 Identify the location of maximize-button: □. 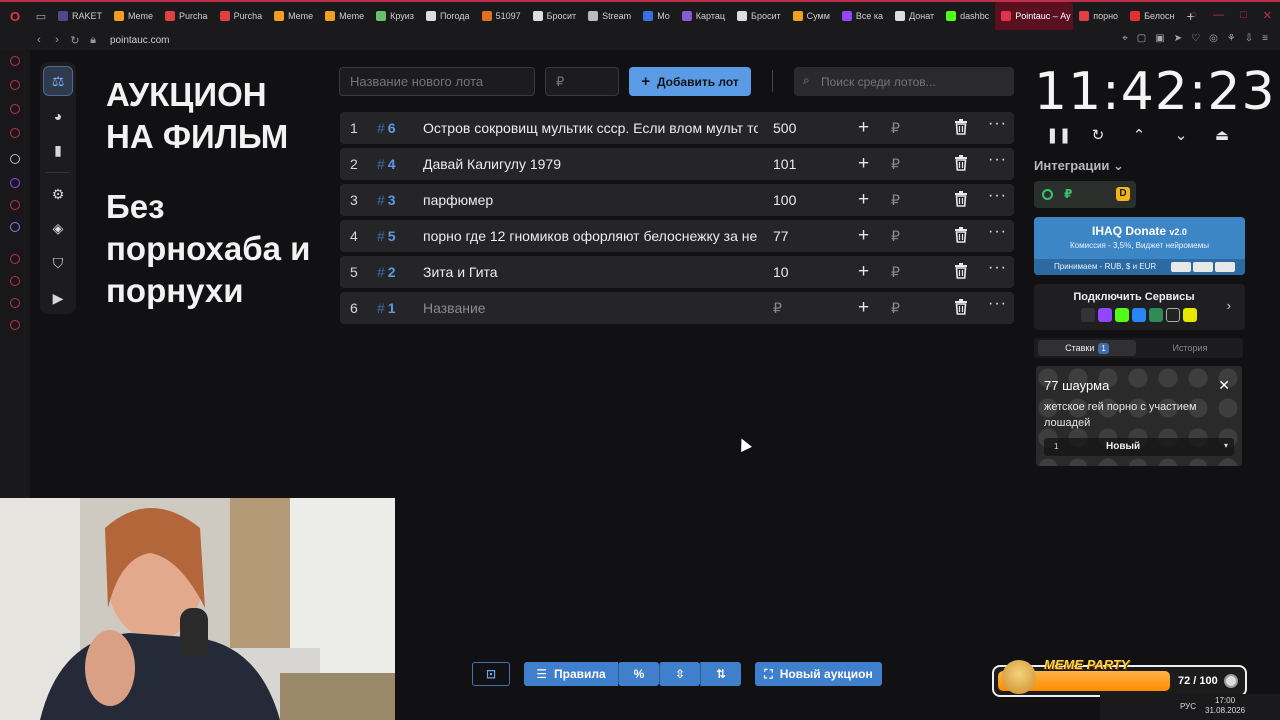
(1243, 15).